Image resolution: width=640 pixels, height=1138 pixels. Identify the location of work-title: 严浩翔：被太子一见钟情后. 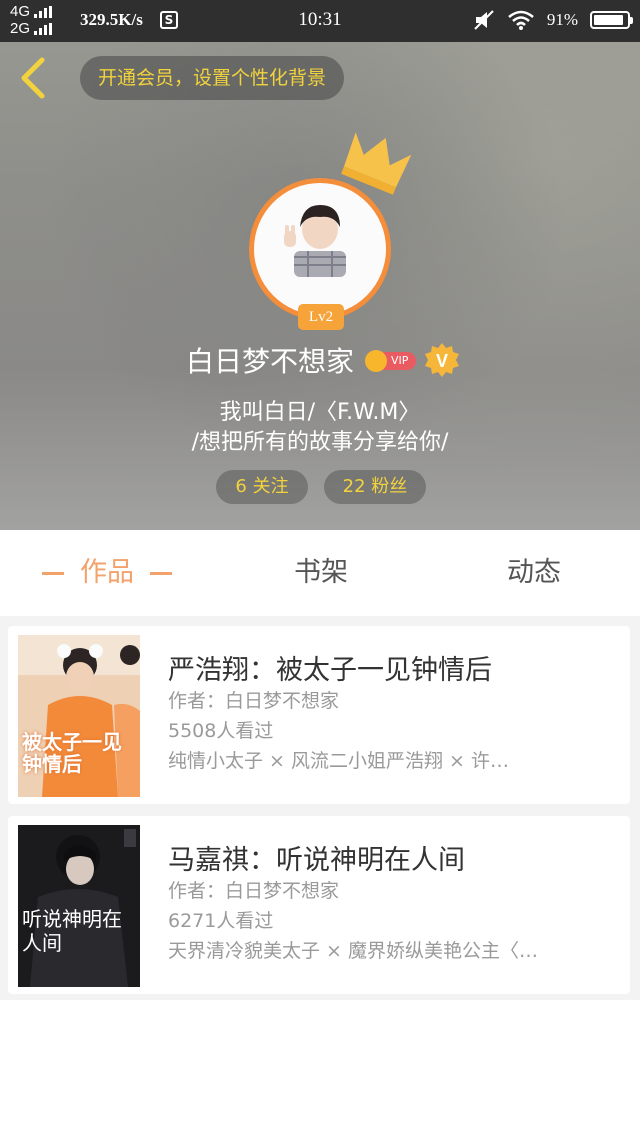
(330, 667).